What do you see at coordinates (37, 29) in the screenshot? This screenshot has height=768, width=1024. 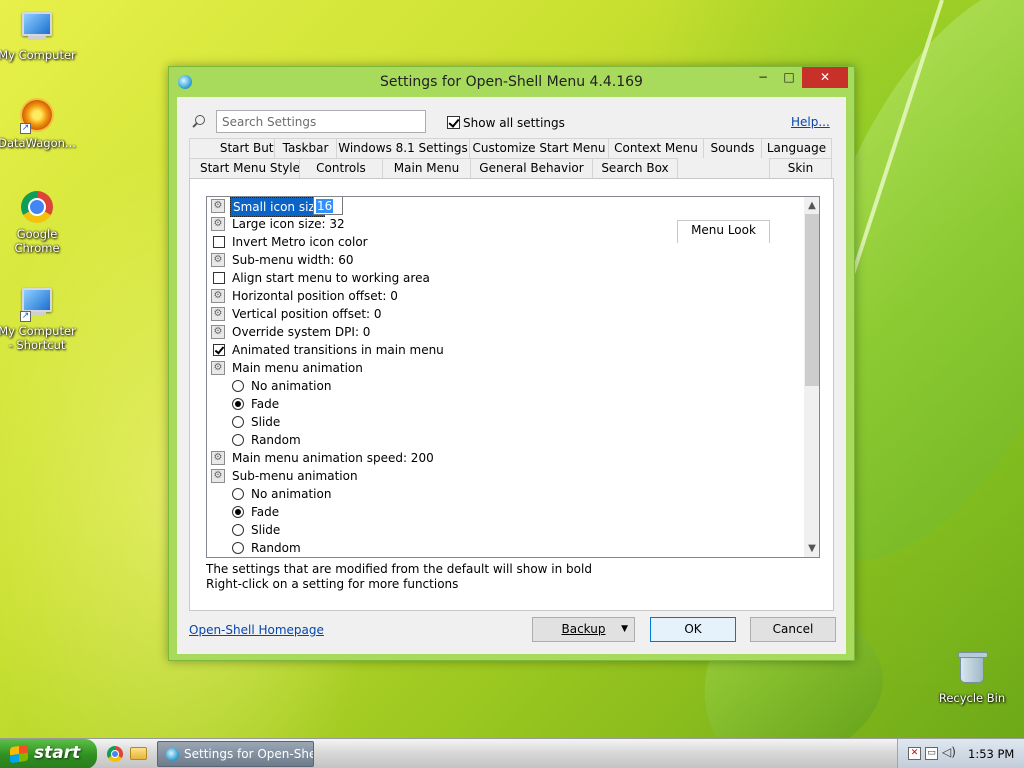 I see `computer-icon` at bounding box center [37, 29].